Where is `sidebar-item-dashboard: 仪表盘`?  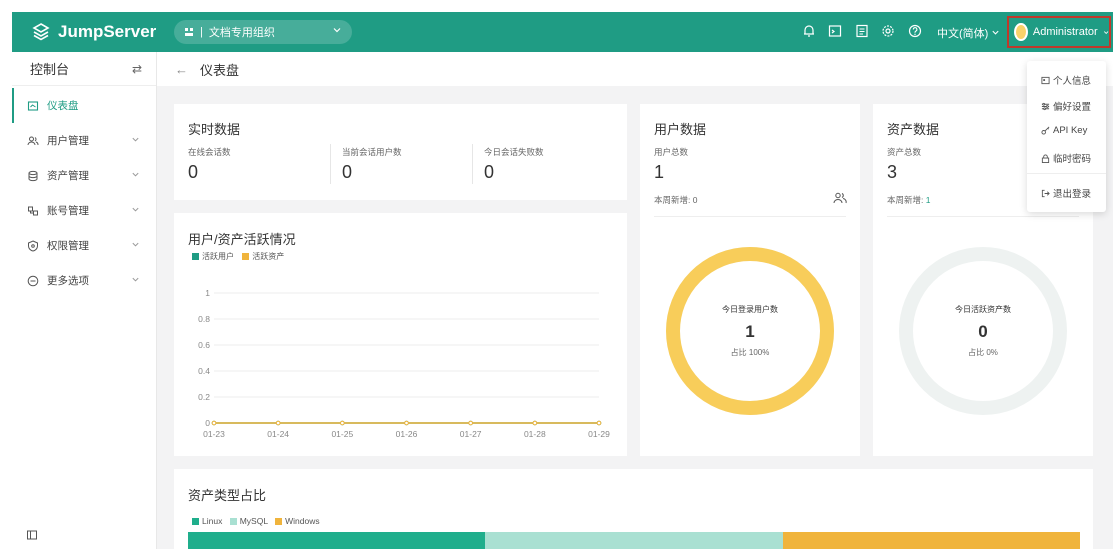 sidebar-item-dashboard: 仪表盘 is located at coordinates (84, 105).